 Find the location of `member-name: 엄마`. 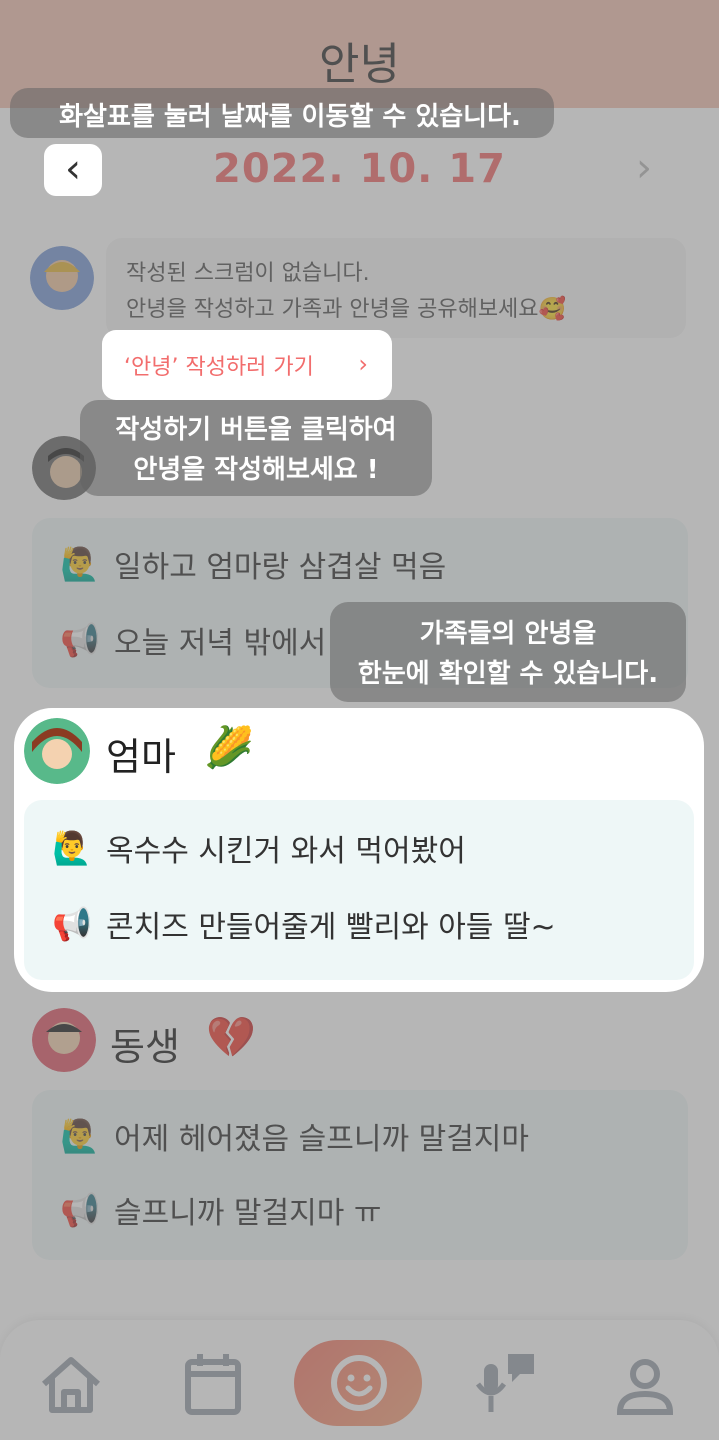

member-name: 엄마 is located at coordinates (141, 757).